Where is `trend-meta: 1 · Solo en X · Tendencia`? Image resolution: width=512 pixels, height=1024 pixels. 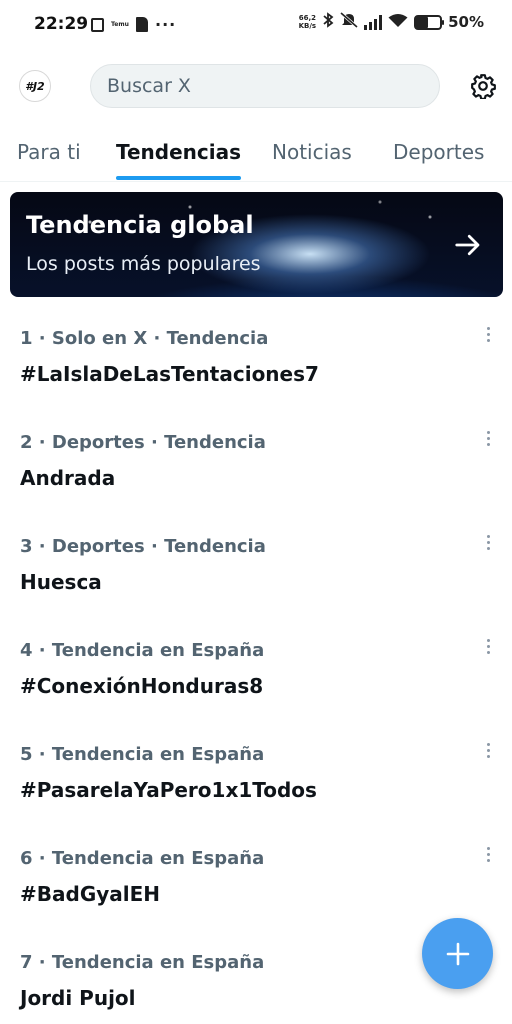
trend-meta: 1 · Solo en X · Tendencia is located at coordinates (144, 338).